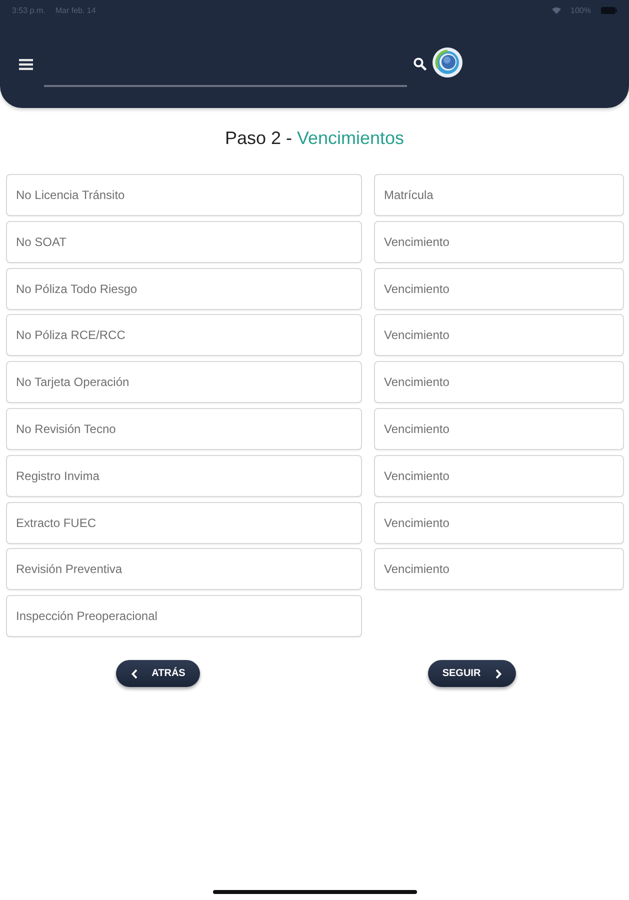  I want to click on status-date: Mar feb. 14, so click(75, 10).